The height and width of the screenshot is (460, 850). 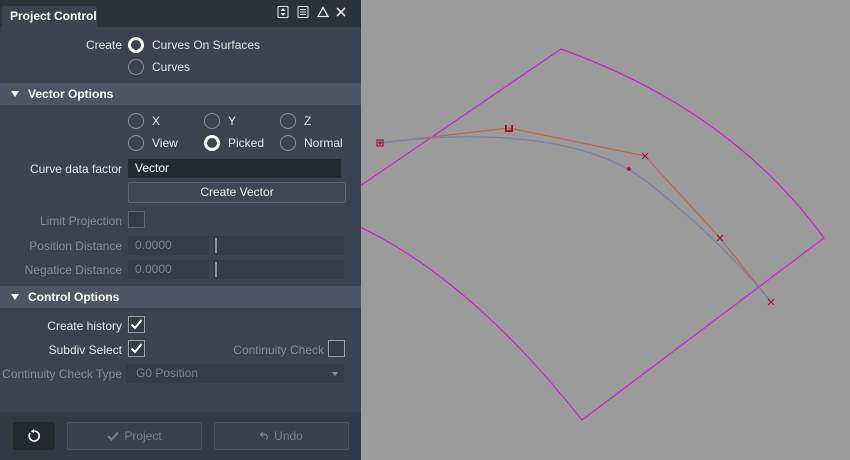 What do you see at coordinates (237, 192) in the screenshot?
I see `create-vector-button: Create Vector` at bounding box center [237, 192].